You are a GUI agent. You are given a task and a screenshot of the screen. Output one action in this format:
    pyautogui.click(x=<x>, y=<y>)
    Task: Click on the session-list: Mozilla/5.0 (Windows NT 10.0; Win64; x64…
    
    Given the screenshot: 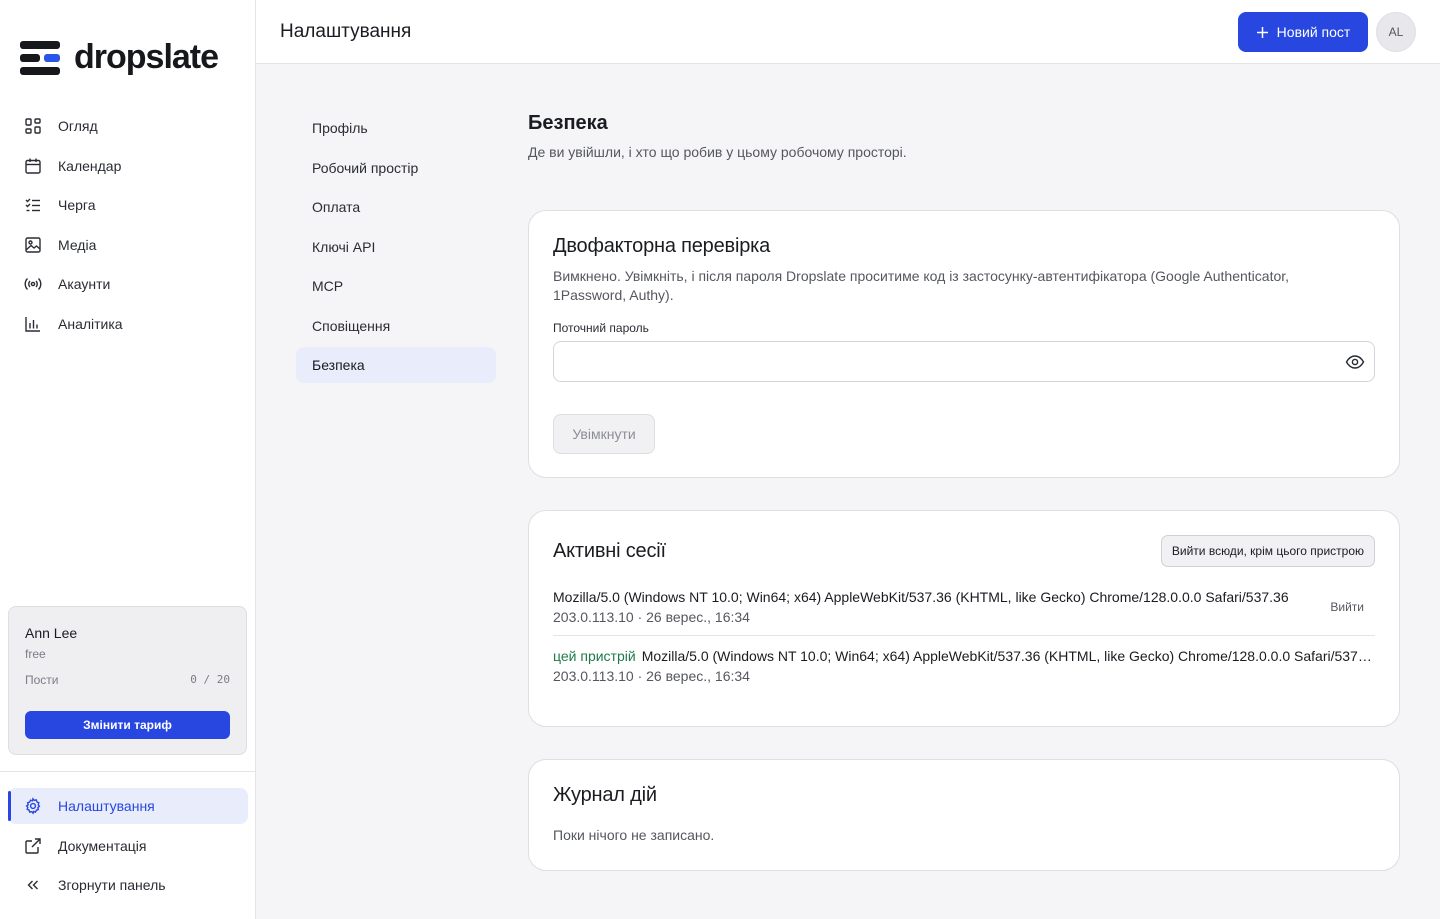 What is the action you would take?
    pyautogui.click(x=964, y=635)
    